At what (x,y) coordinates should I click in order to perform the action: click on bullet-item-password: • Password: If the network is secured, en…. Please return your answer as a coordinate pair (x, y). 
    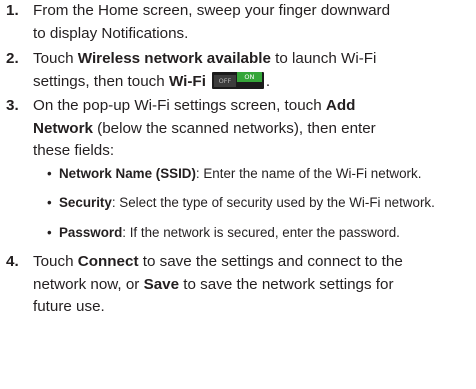
    Looking at the image, I should click on (261, 233).